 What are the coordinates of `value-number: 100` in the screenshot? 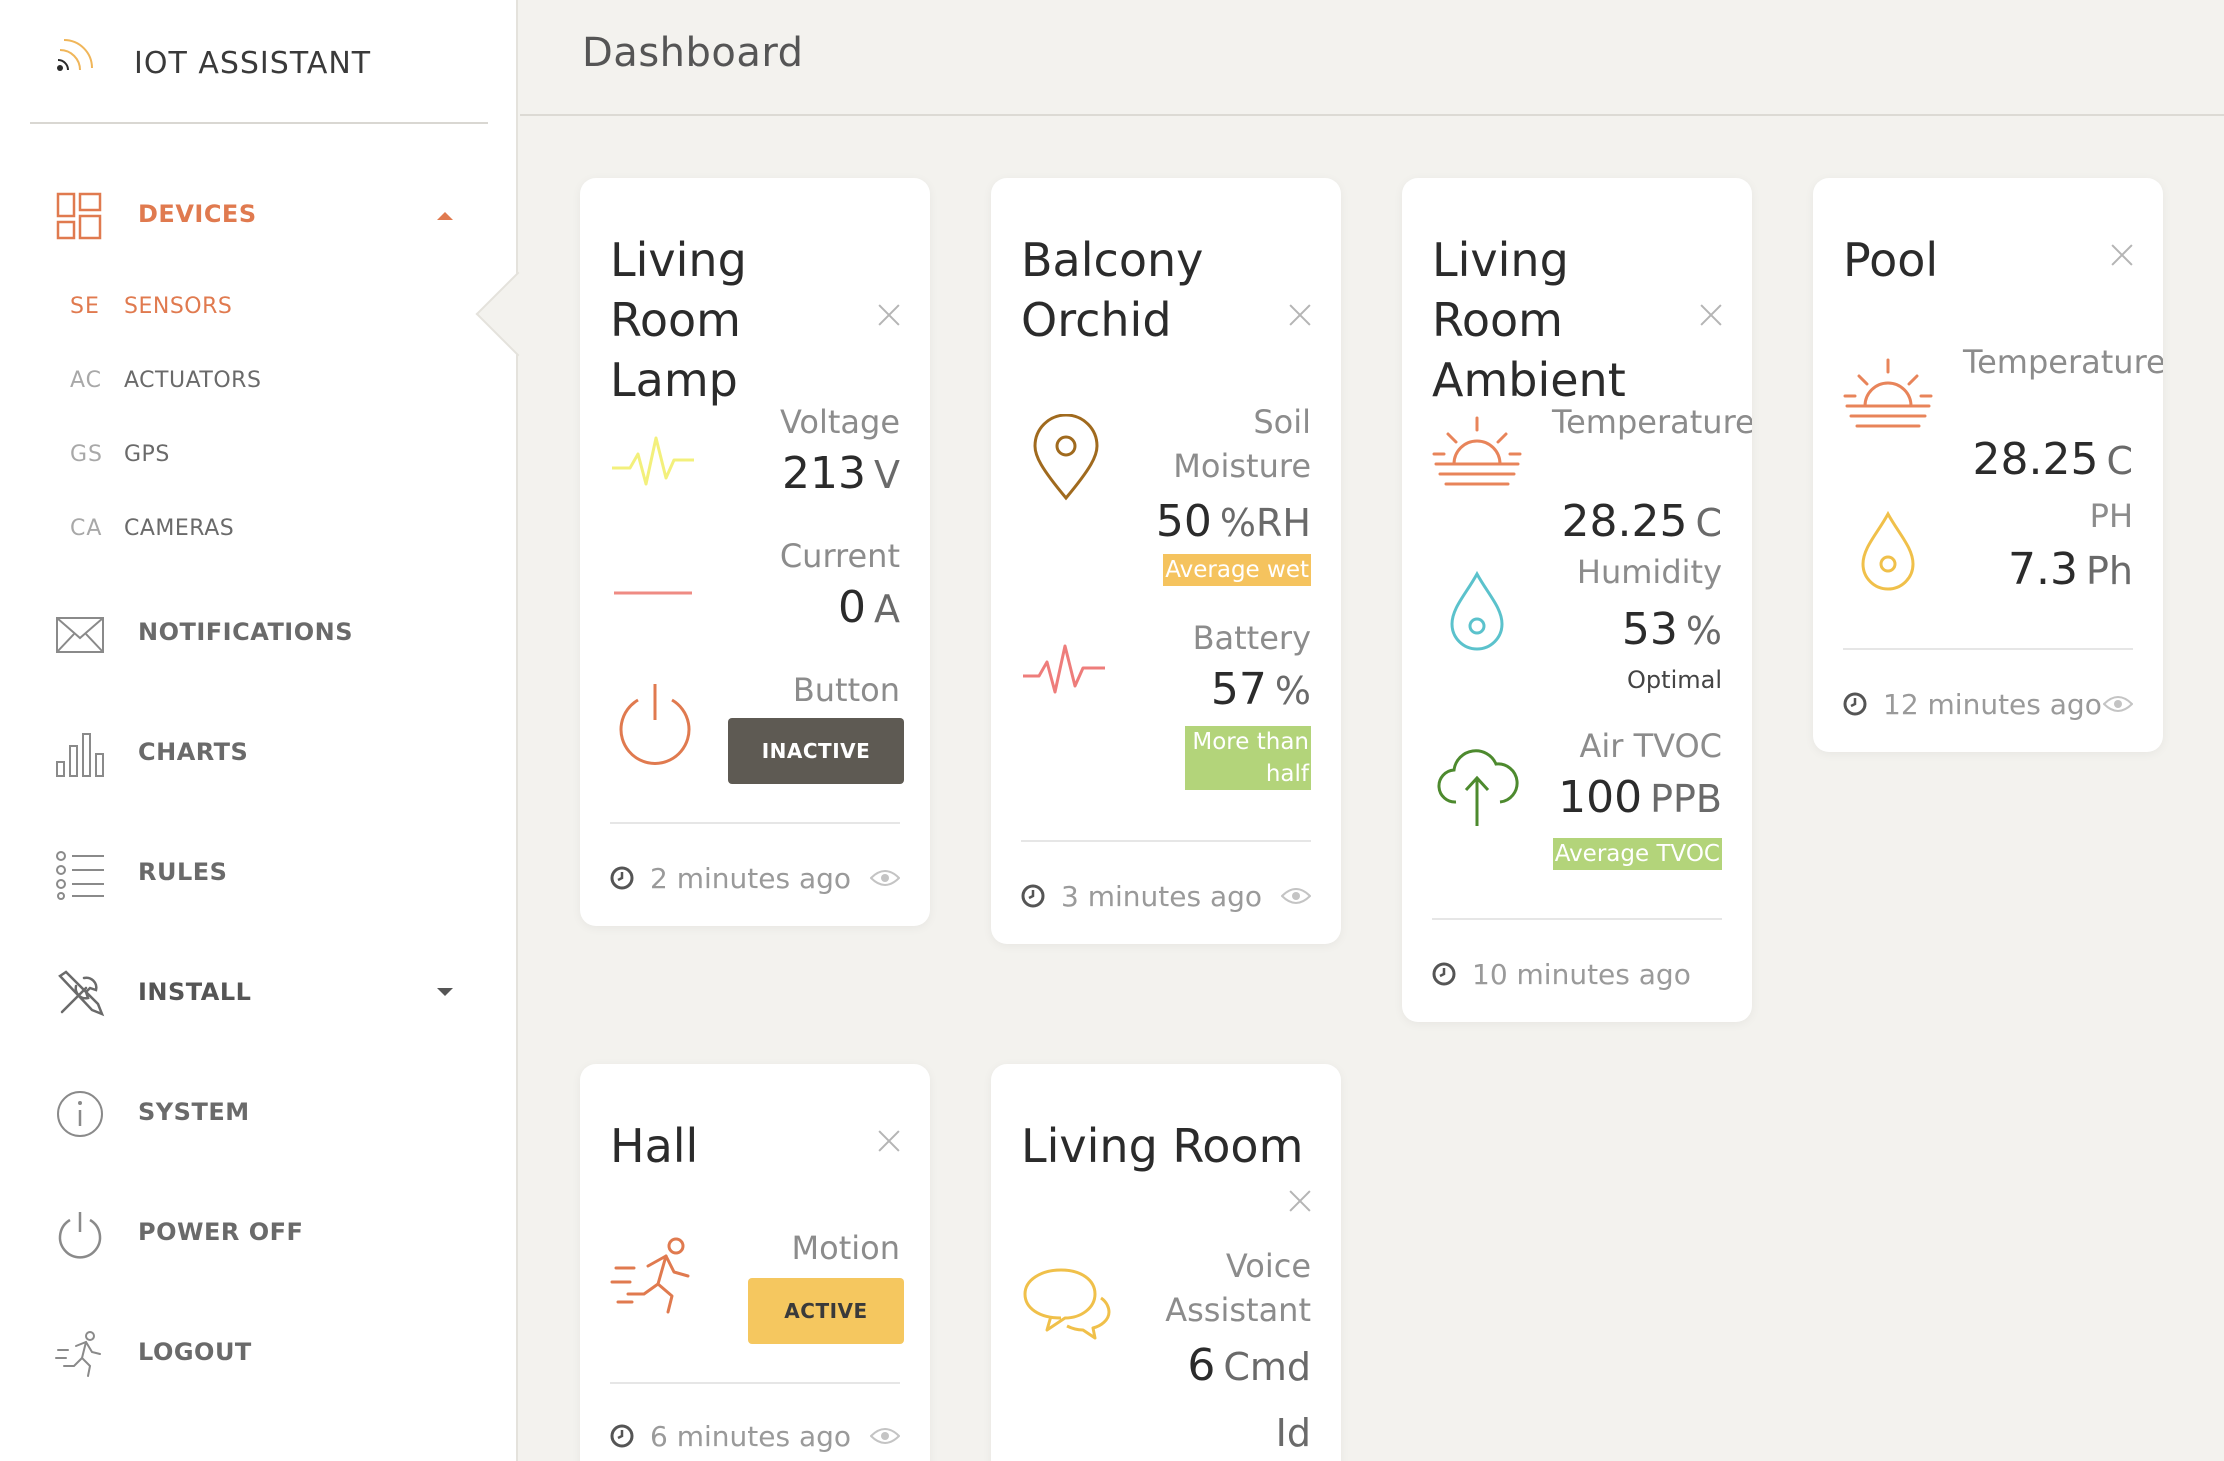 It's located at (1600, 797).